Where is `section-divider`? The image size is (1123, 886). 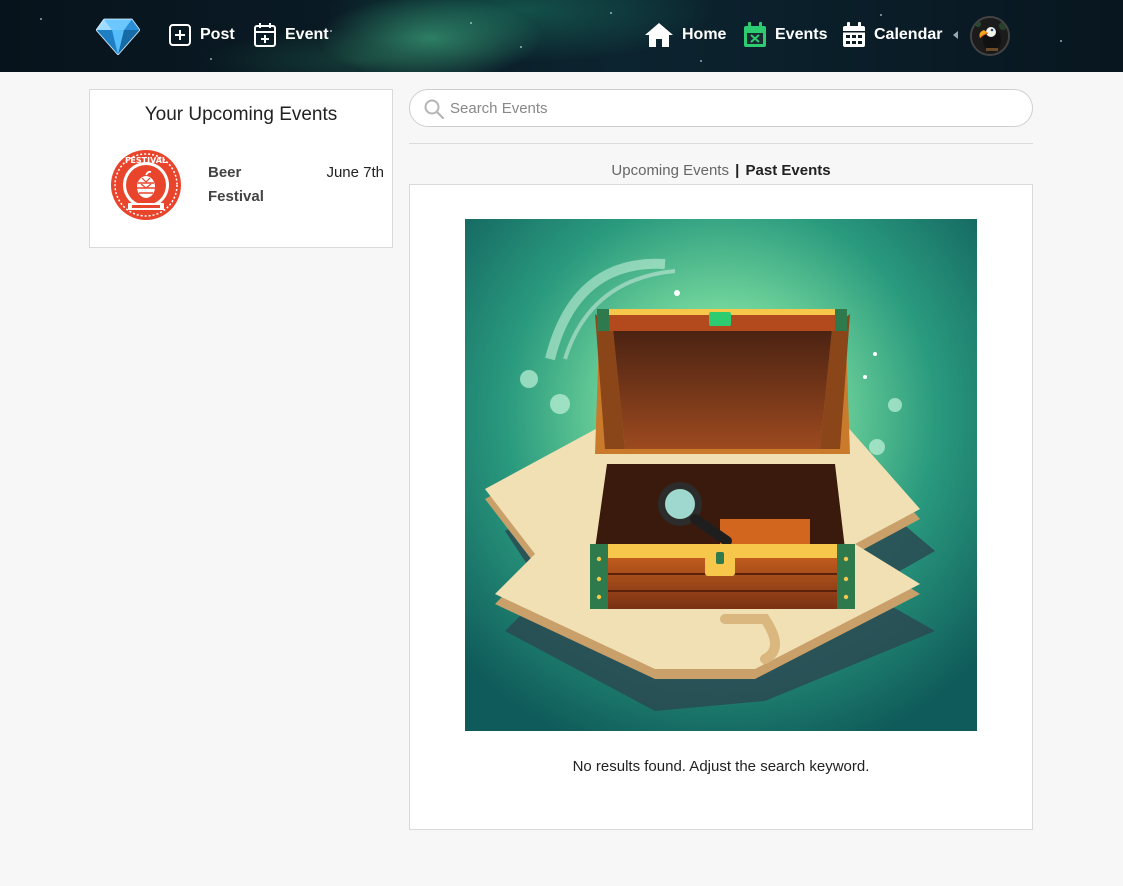 section-divider is located at coordinates (721, 143).